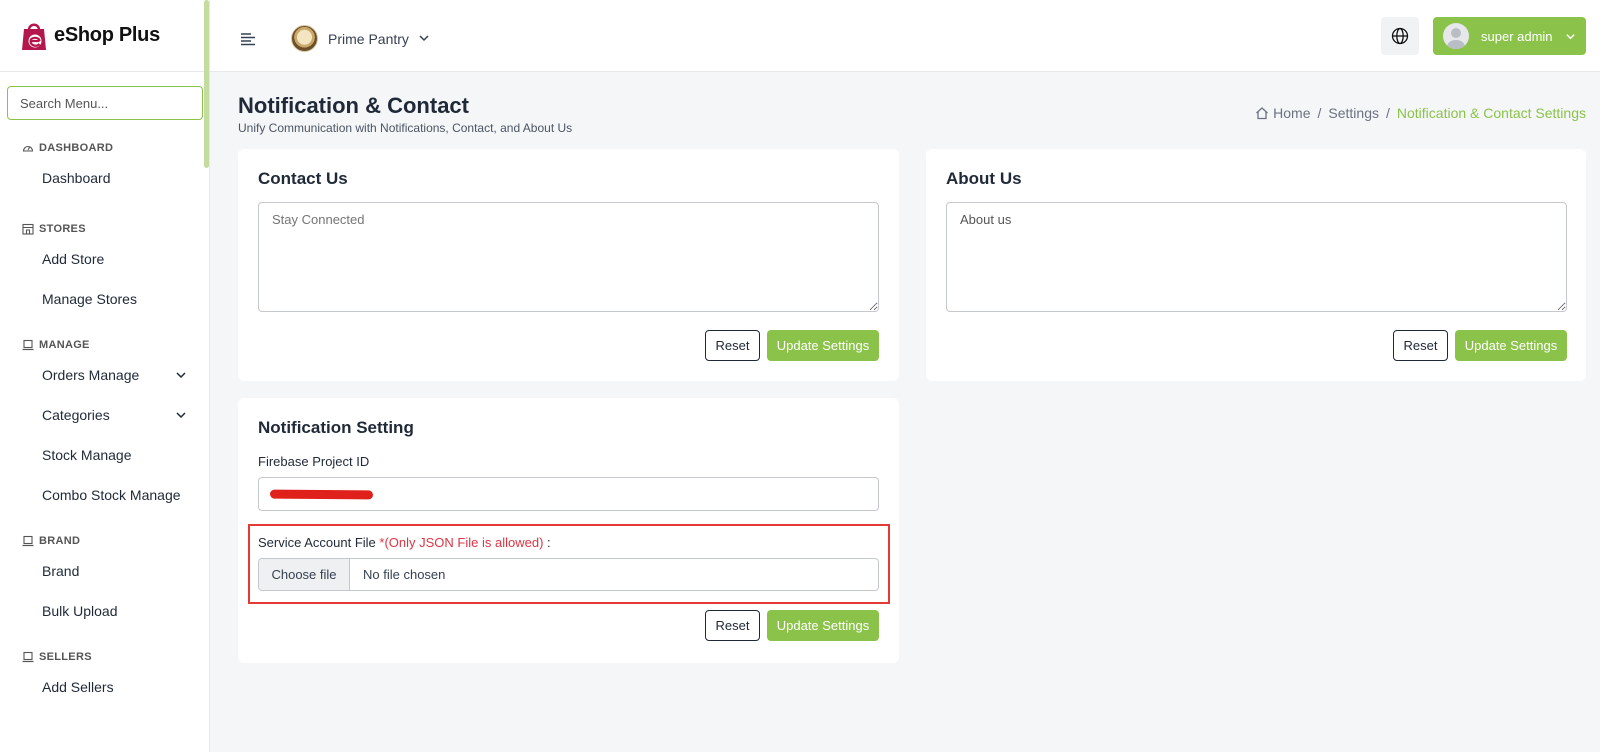 This screenshot has width=1600, height=752. What do you see at coordinates (104, 571) in the screenshot?
I see `sidebar-item-brand: Brand` at bounding box center [104, 571].